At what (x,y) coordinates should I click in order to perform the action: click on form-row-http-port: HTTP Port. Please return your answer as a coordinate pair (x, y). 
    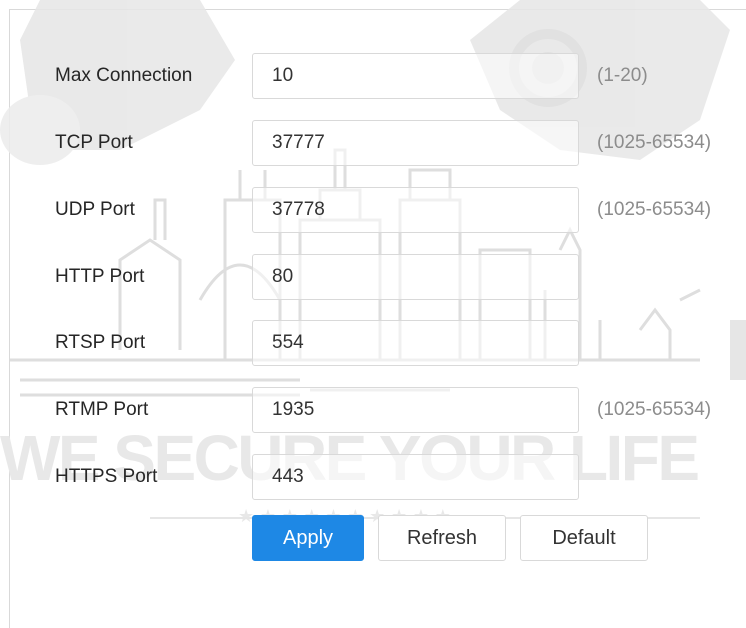
    Looking at the image, I should click on (373, 277).